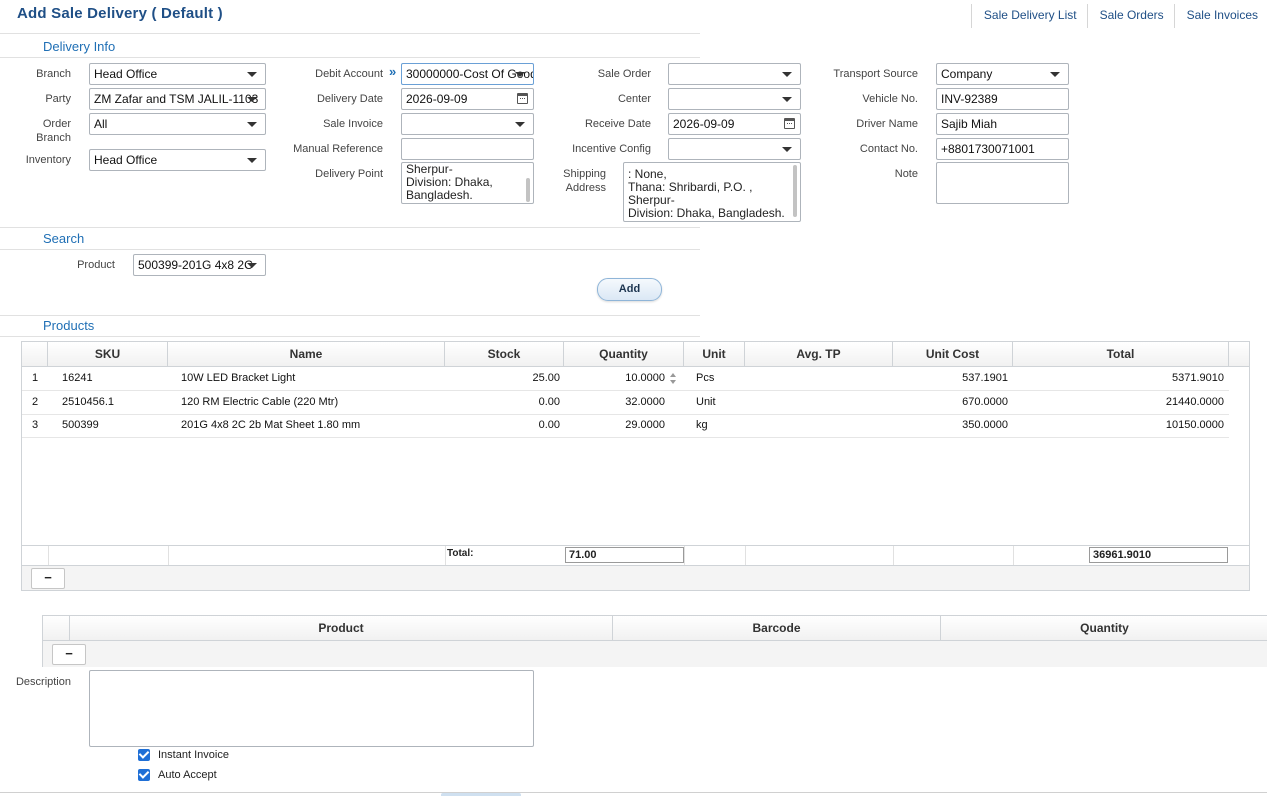 The image size is (1267, 796). Describe the element at coordinates (69, 654) in the screenshot. I see `remove-barcode-row-button: −` at that location.